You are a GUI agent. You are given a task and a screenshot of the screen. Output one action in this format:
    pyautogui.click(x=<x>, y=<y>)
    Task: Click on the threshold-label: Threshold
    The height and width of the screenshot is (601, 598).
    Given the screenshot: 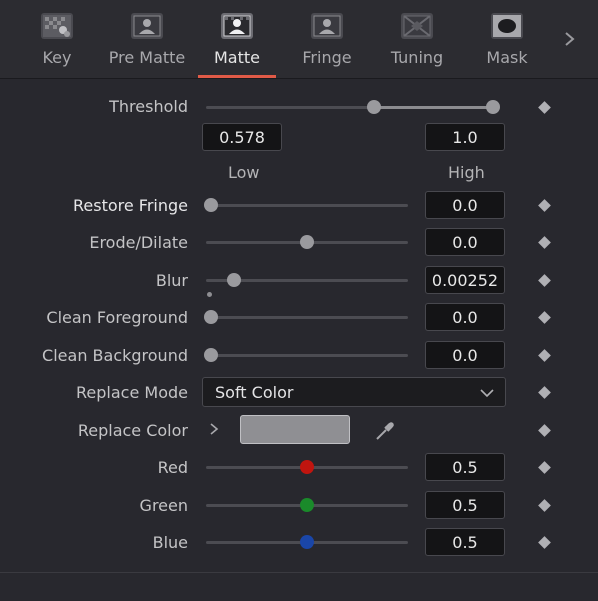 What is the action you would take?
    pyautogui.click(x=148, y=106)
    